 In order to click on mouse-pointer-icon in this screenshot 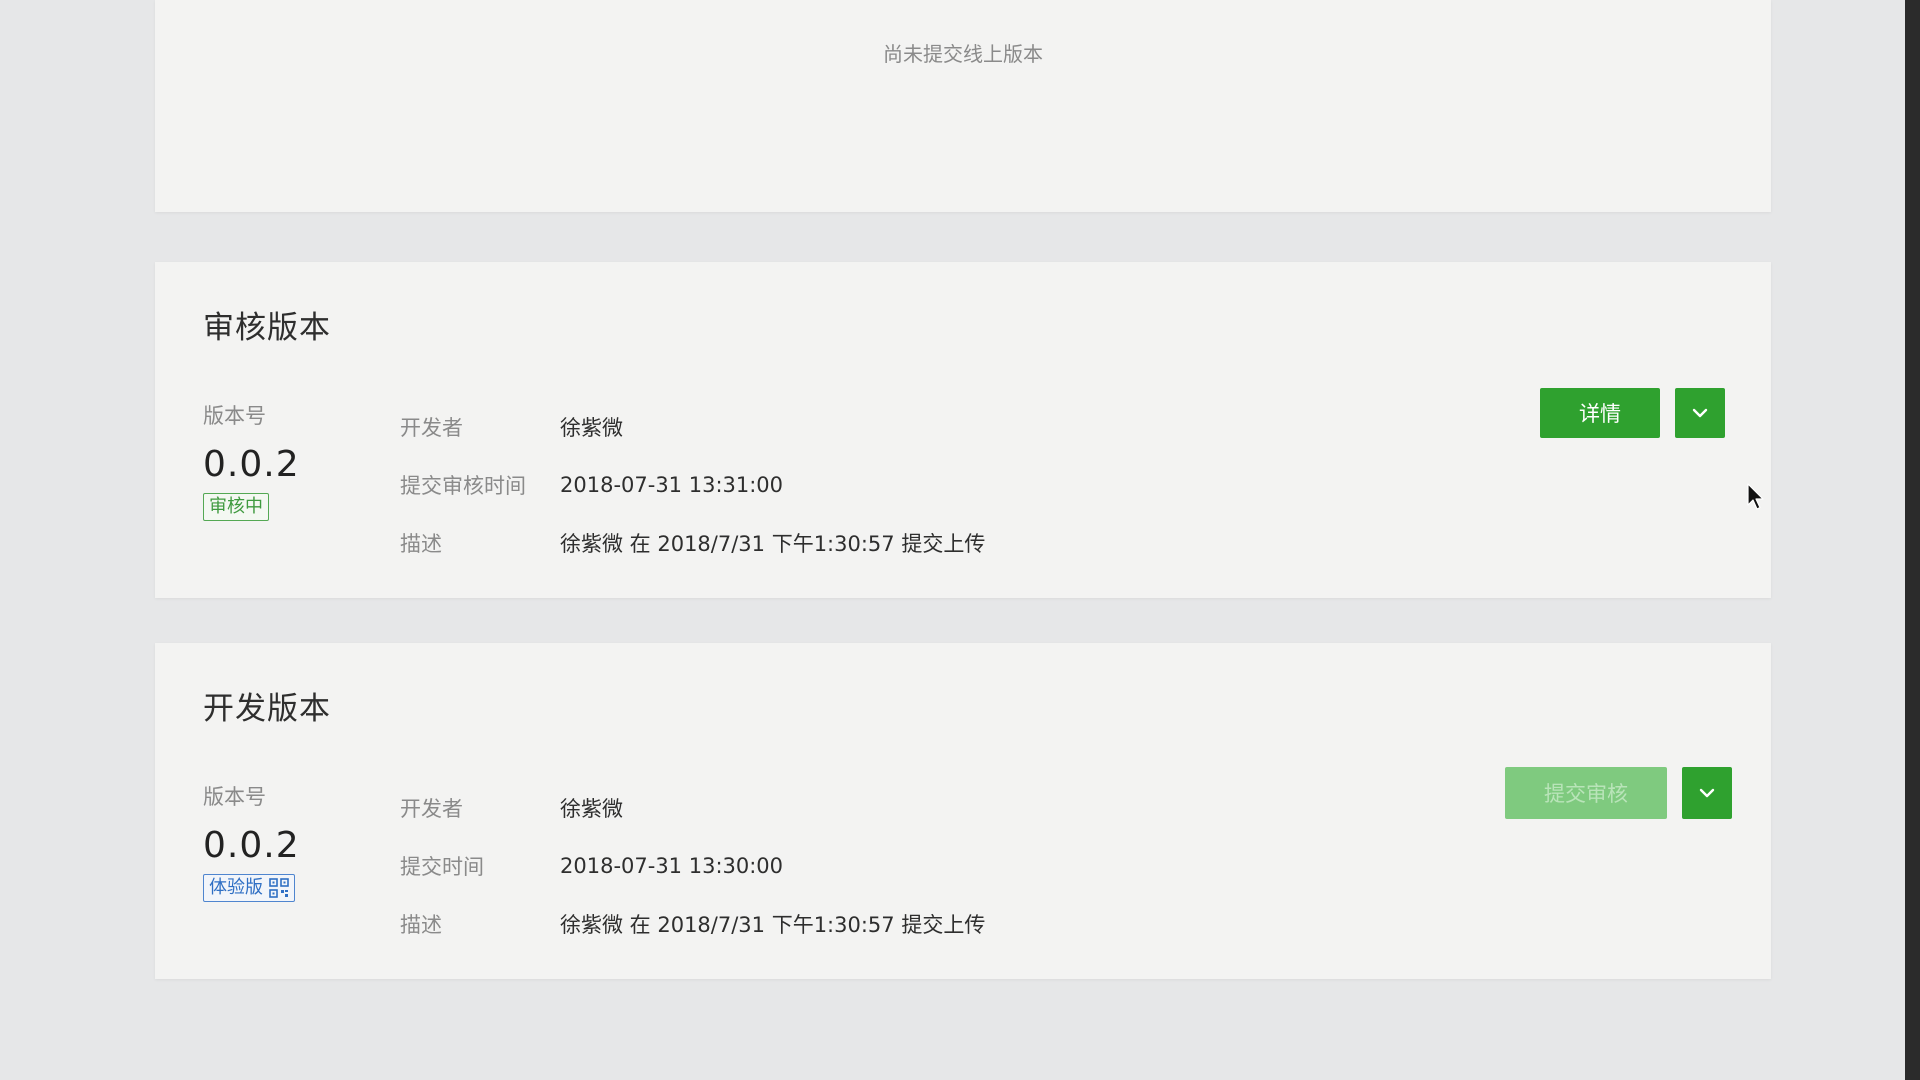, I will do `click(1755, 496)`.